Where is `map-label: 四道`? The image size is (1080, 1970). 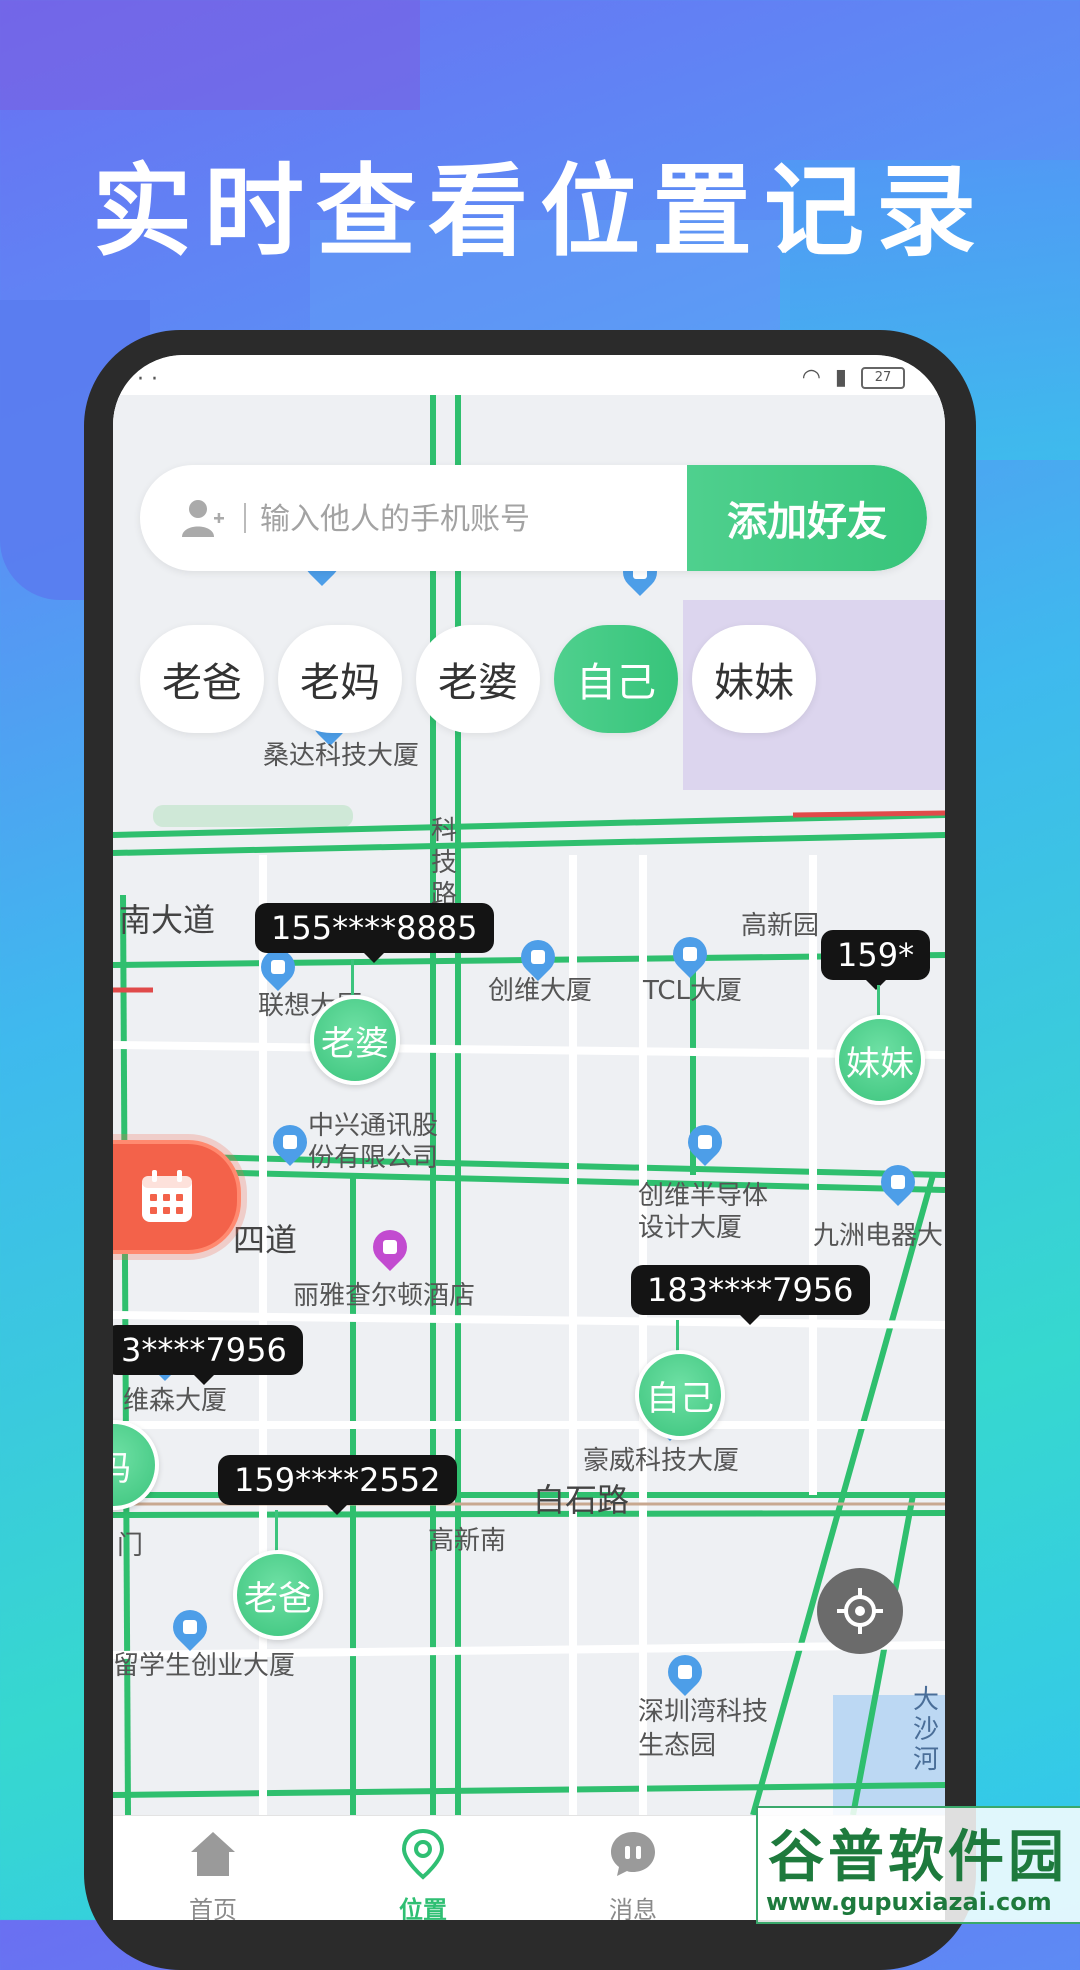 map-label: 四道 is located at coordinates (265, 1240).